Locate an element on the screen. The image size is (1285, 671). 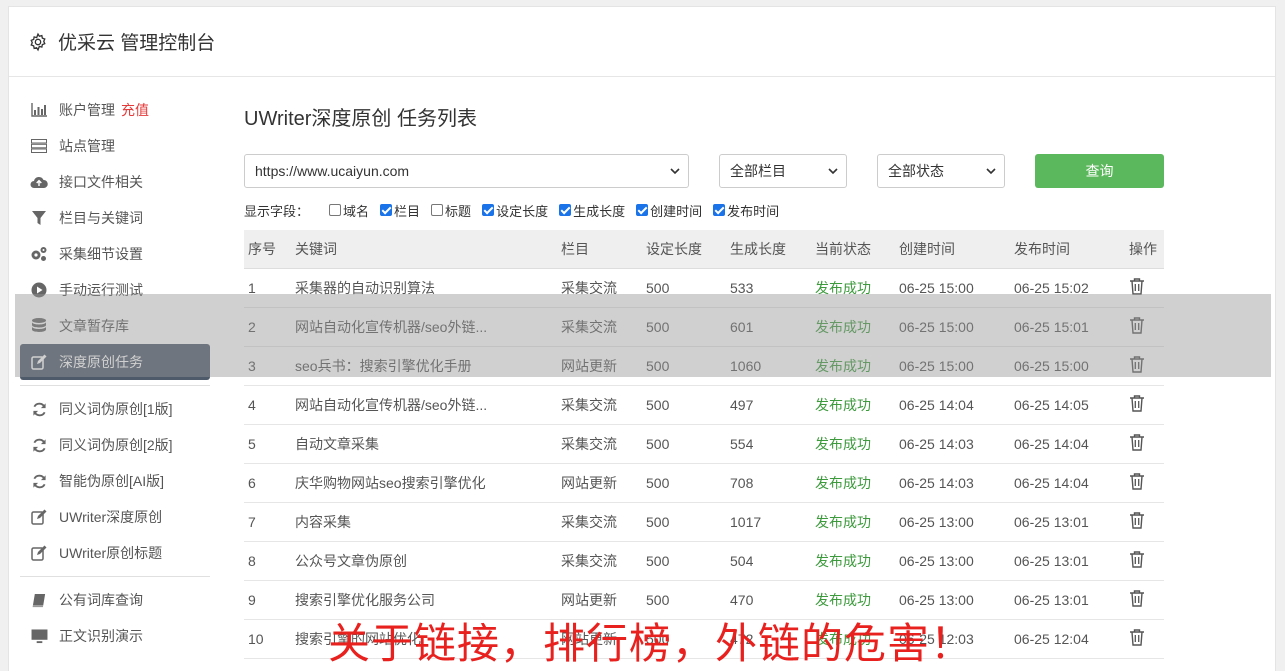
sidebar-item-label: 接口文件相关 is located at coordinates (101, 182).